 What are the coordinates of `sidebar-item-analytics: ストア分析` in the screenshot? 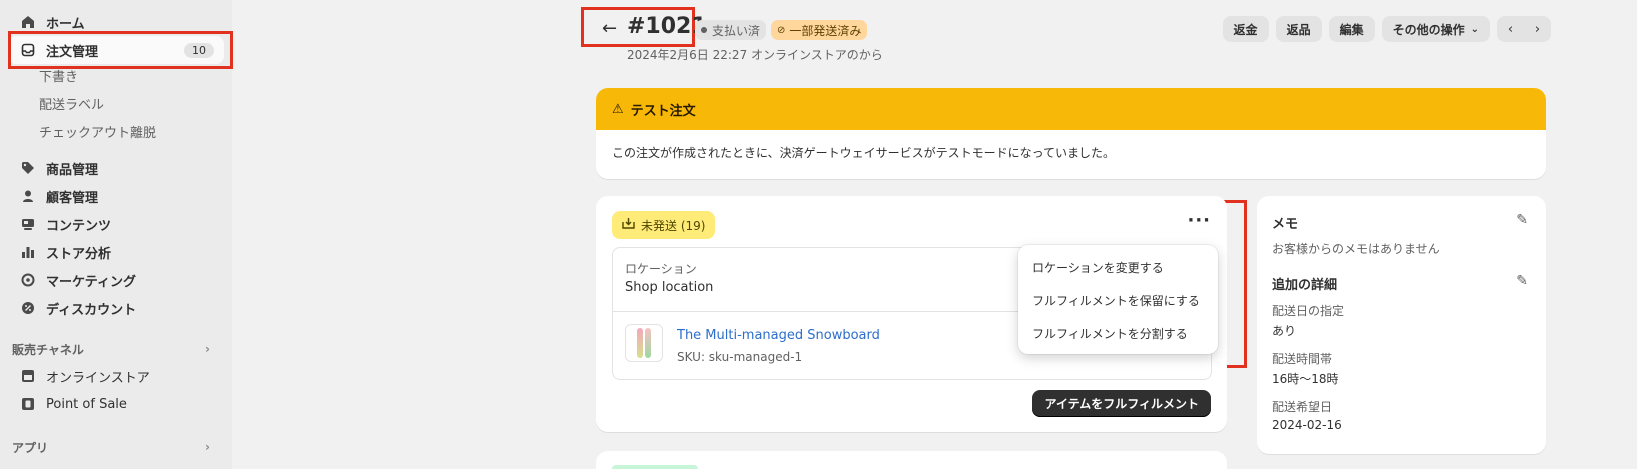 It's located at (116, 252).